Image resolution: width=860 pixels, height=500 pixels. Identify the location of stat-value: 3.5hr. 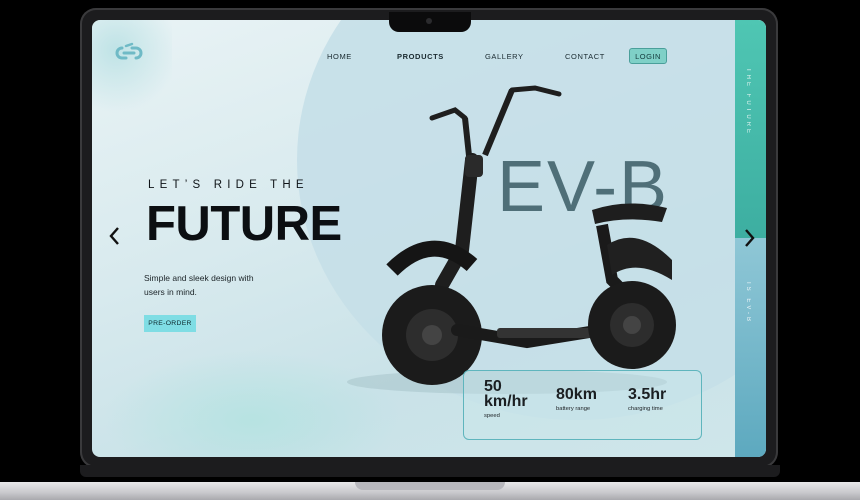
(647, 394).